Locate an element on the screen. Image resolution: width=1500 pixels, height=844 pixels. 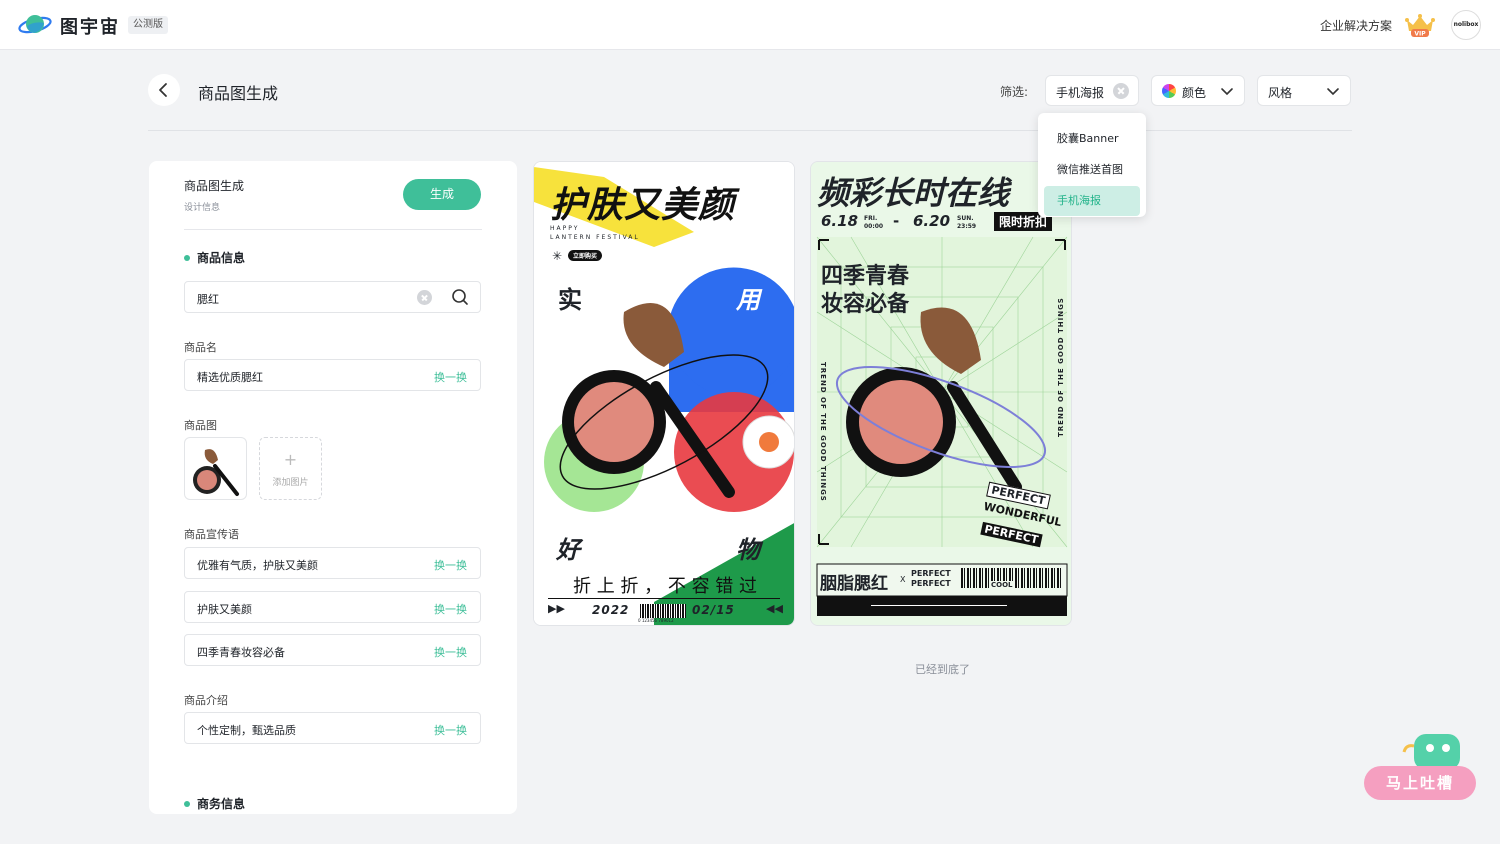
add-image-button: + 添加图片 is located at coordinates (290, 468).